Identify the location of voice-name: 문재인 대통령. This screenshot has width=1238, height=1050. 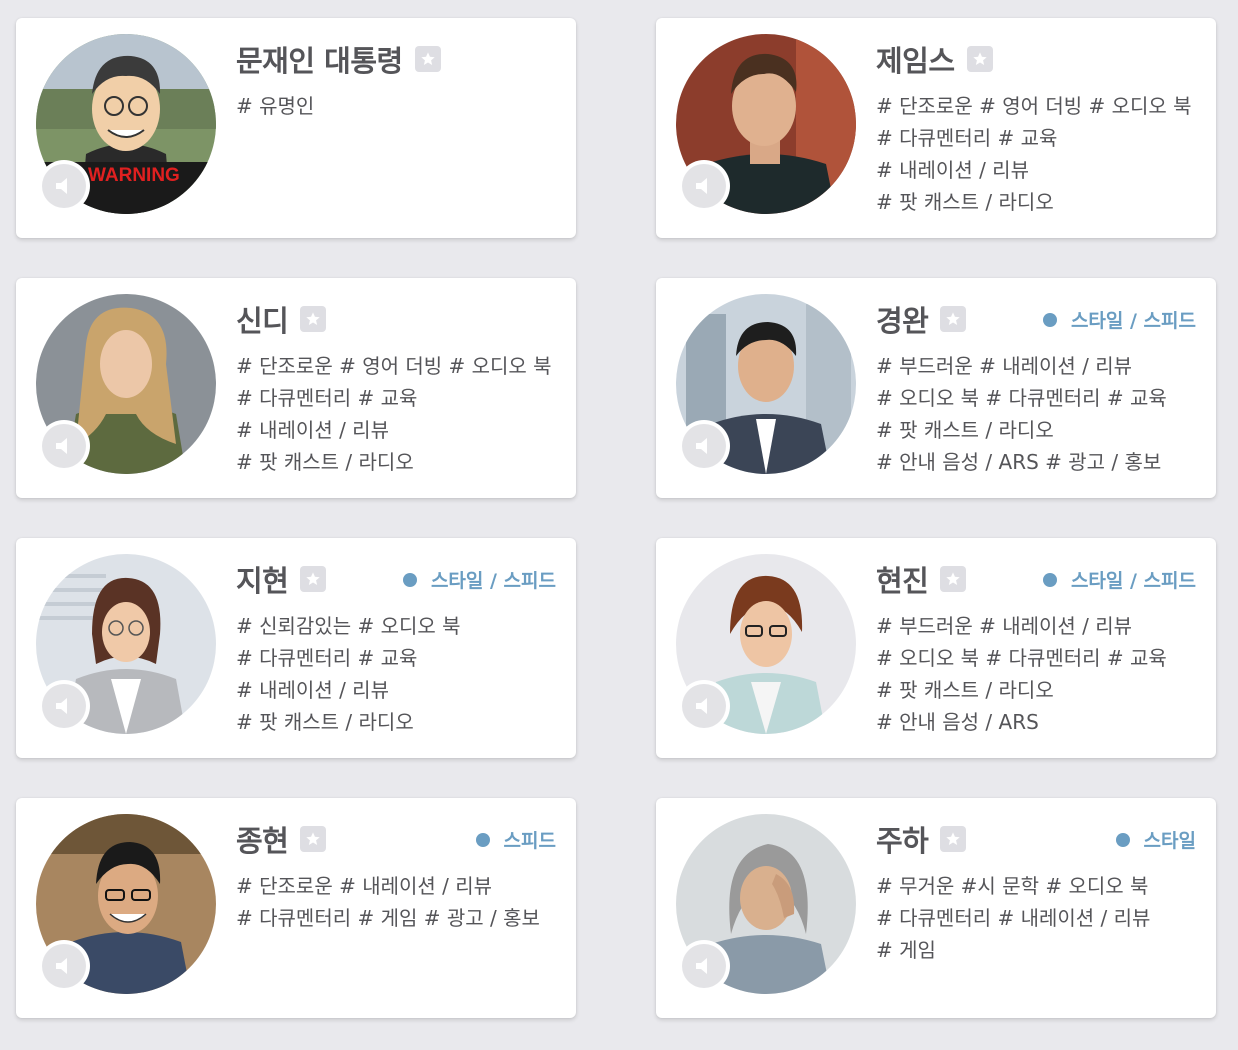
(319, 61).